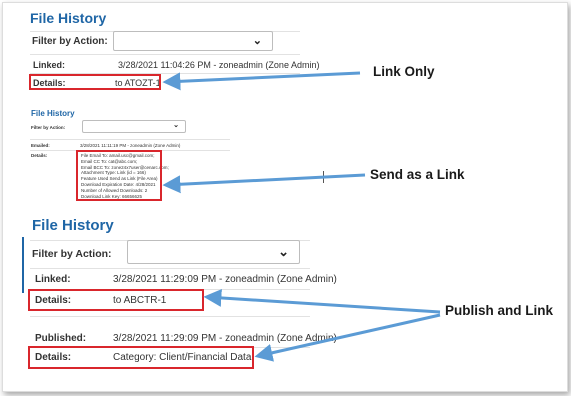 The height and width of the screenshot is (396, 571). What do you see at coordinates (404, 71) in the screenshot?
I see `callout-link-only: Link Only` at bounding box center [404, 71].